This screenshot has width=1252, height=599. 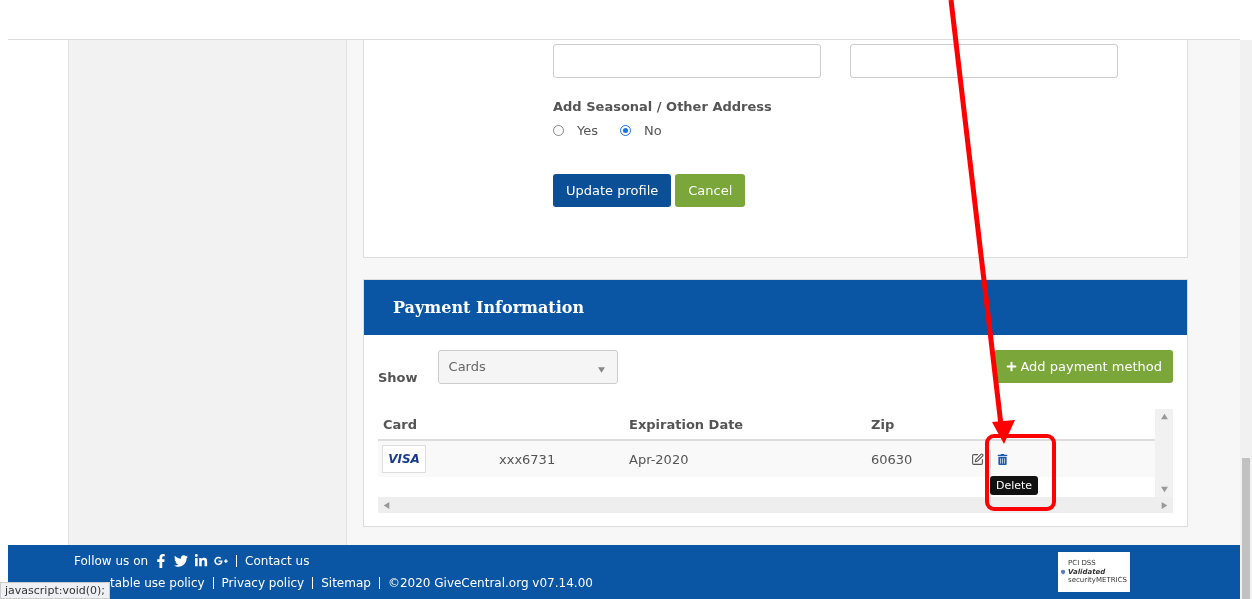 I want to click on column-header: Zip, so click(x=883, y=424).